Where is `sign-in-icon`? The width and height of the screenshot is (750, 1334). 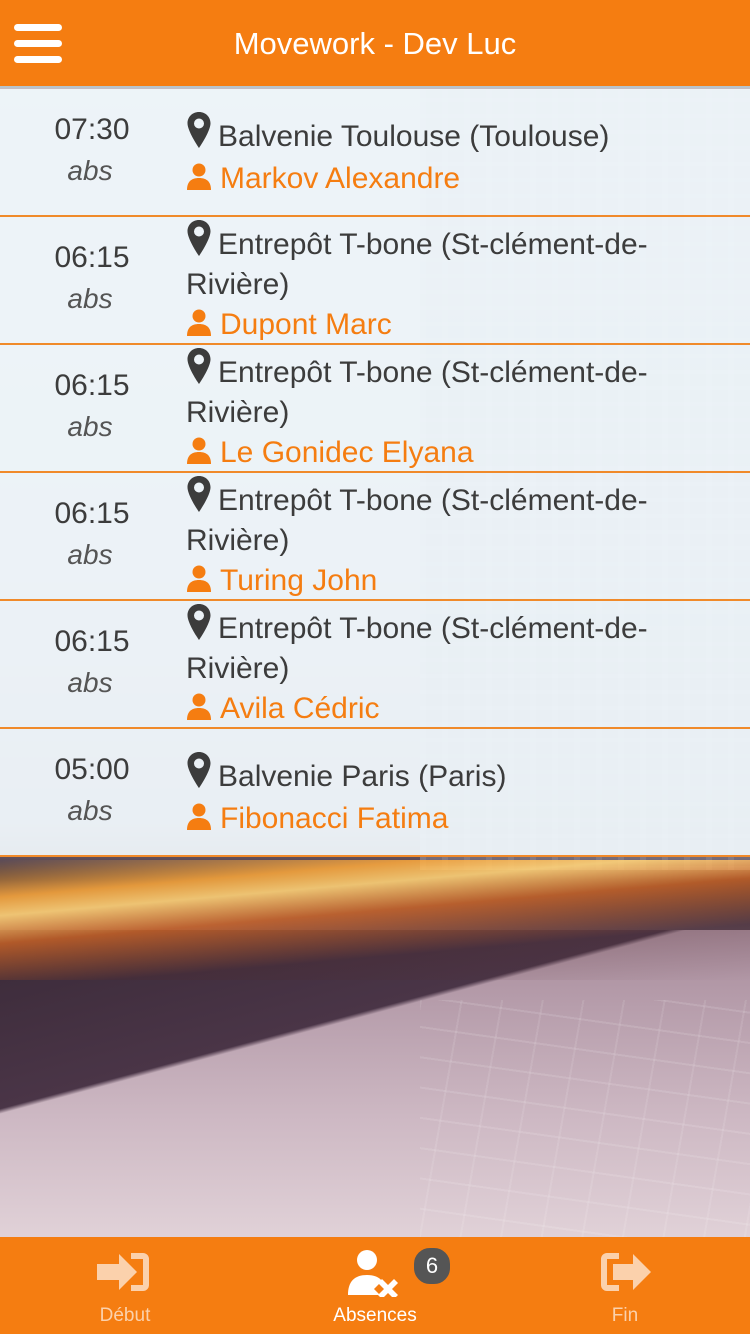
sign-in-icon is located at coordinates (123, 1272).